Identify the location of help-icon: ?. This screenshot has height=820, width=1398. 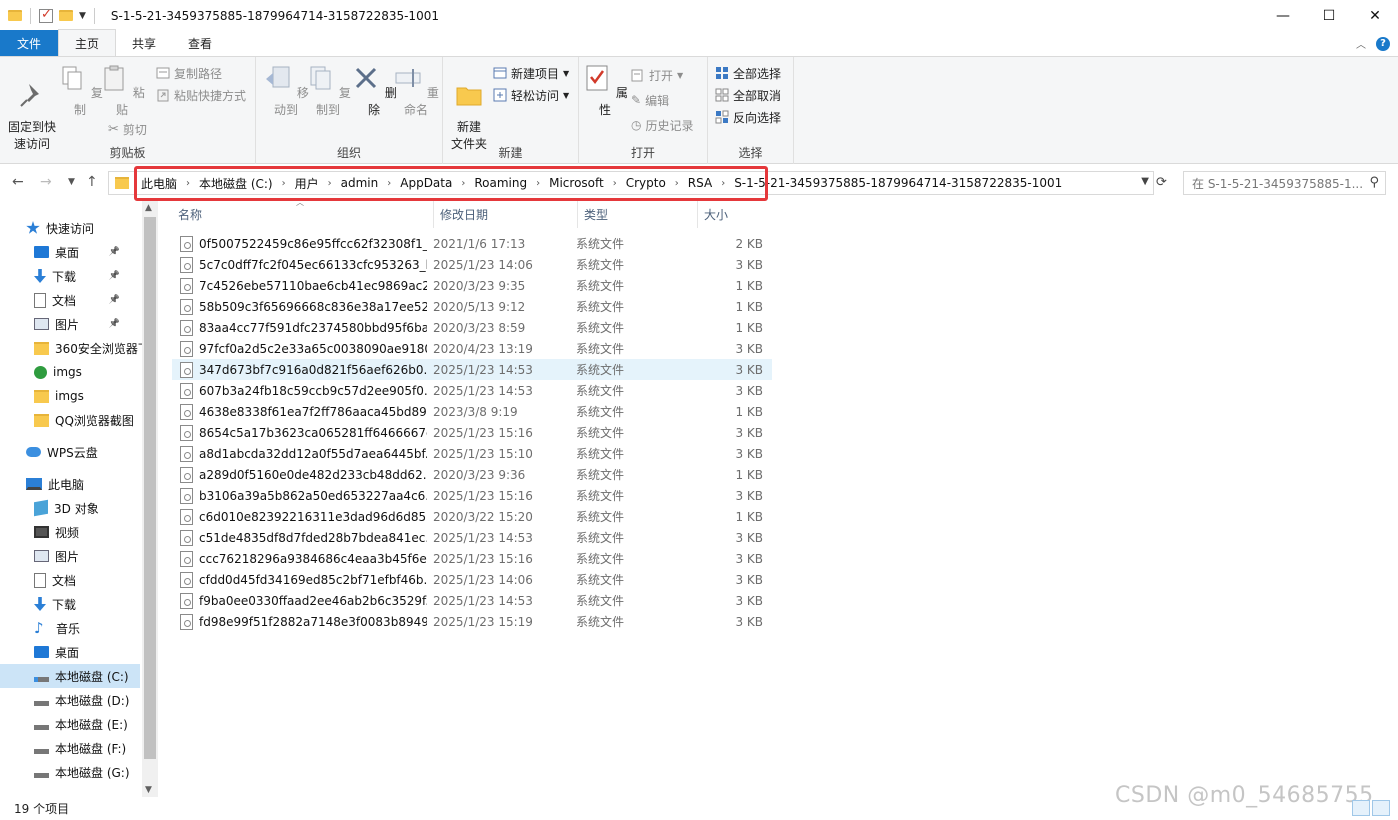
(1383, 43).